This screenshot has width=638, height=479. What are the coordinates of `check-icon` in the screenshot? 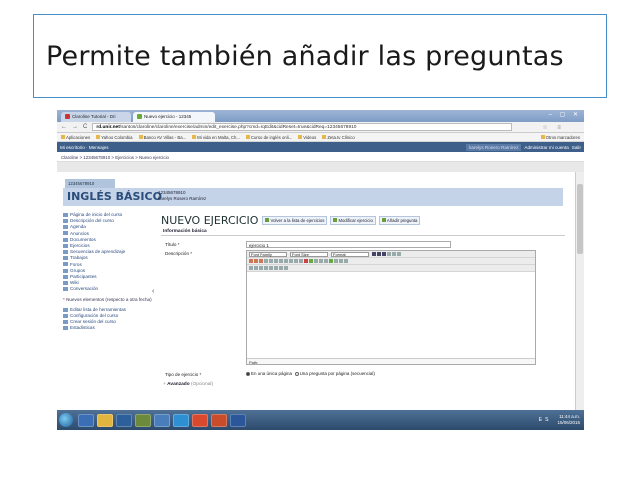 It's located at (65, 245).